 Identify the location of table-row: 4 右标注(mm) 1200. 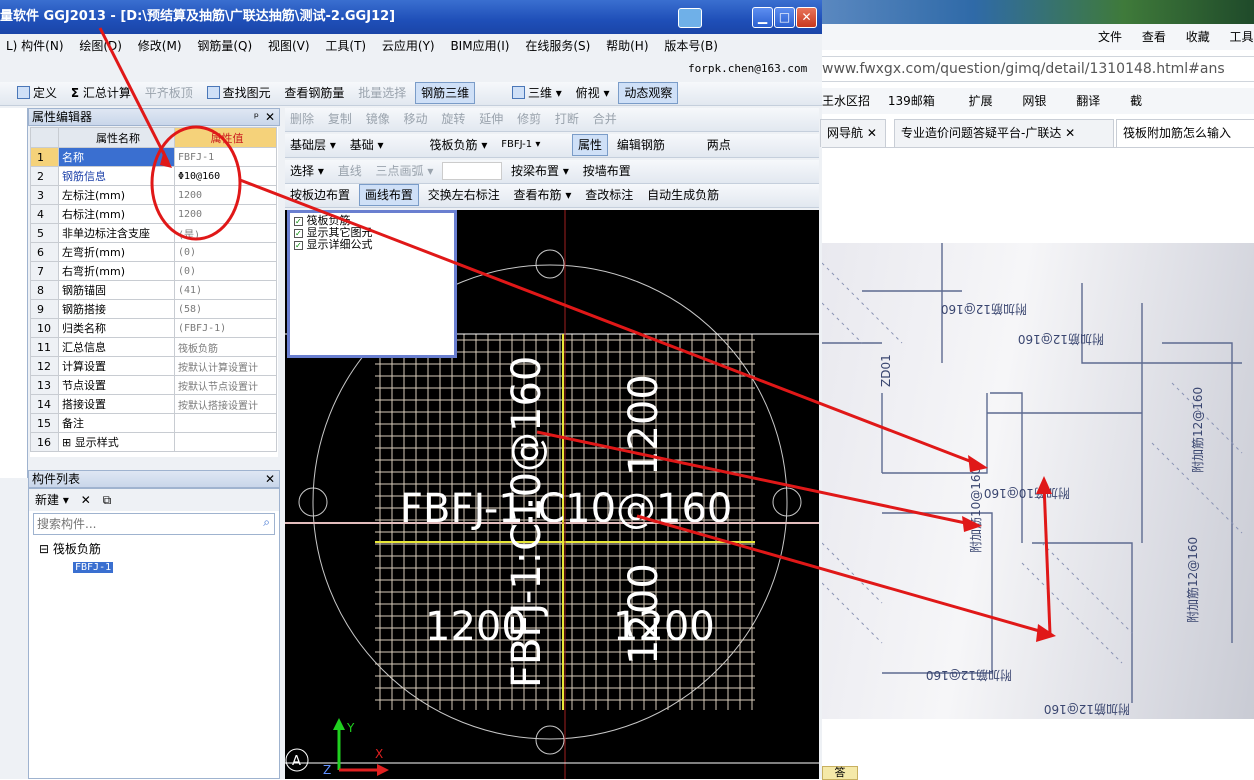
(153, 214).